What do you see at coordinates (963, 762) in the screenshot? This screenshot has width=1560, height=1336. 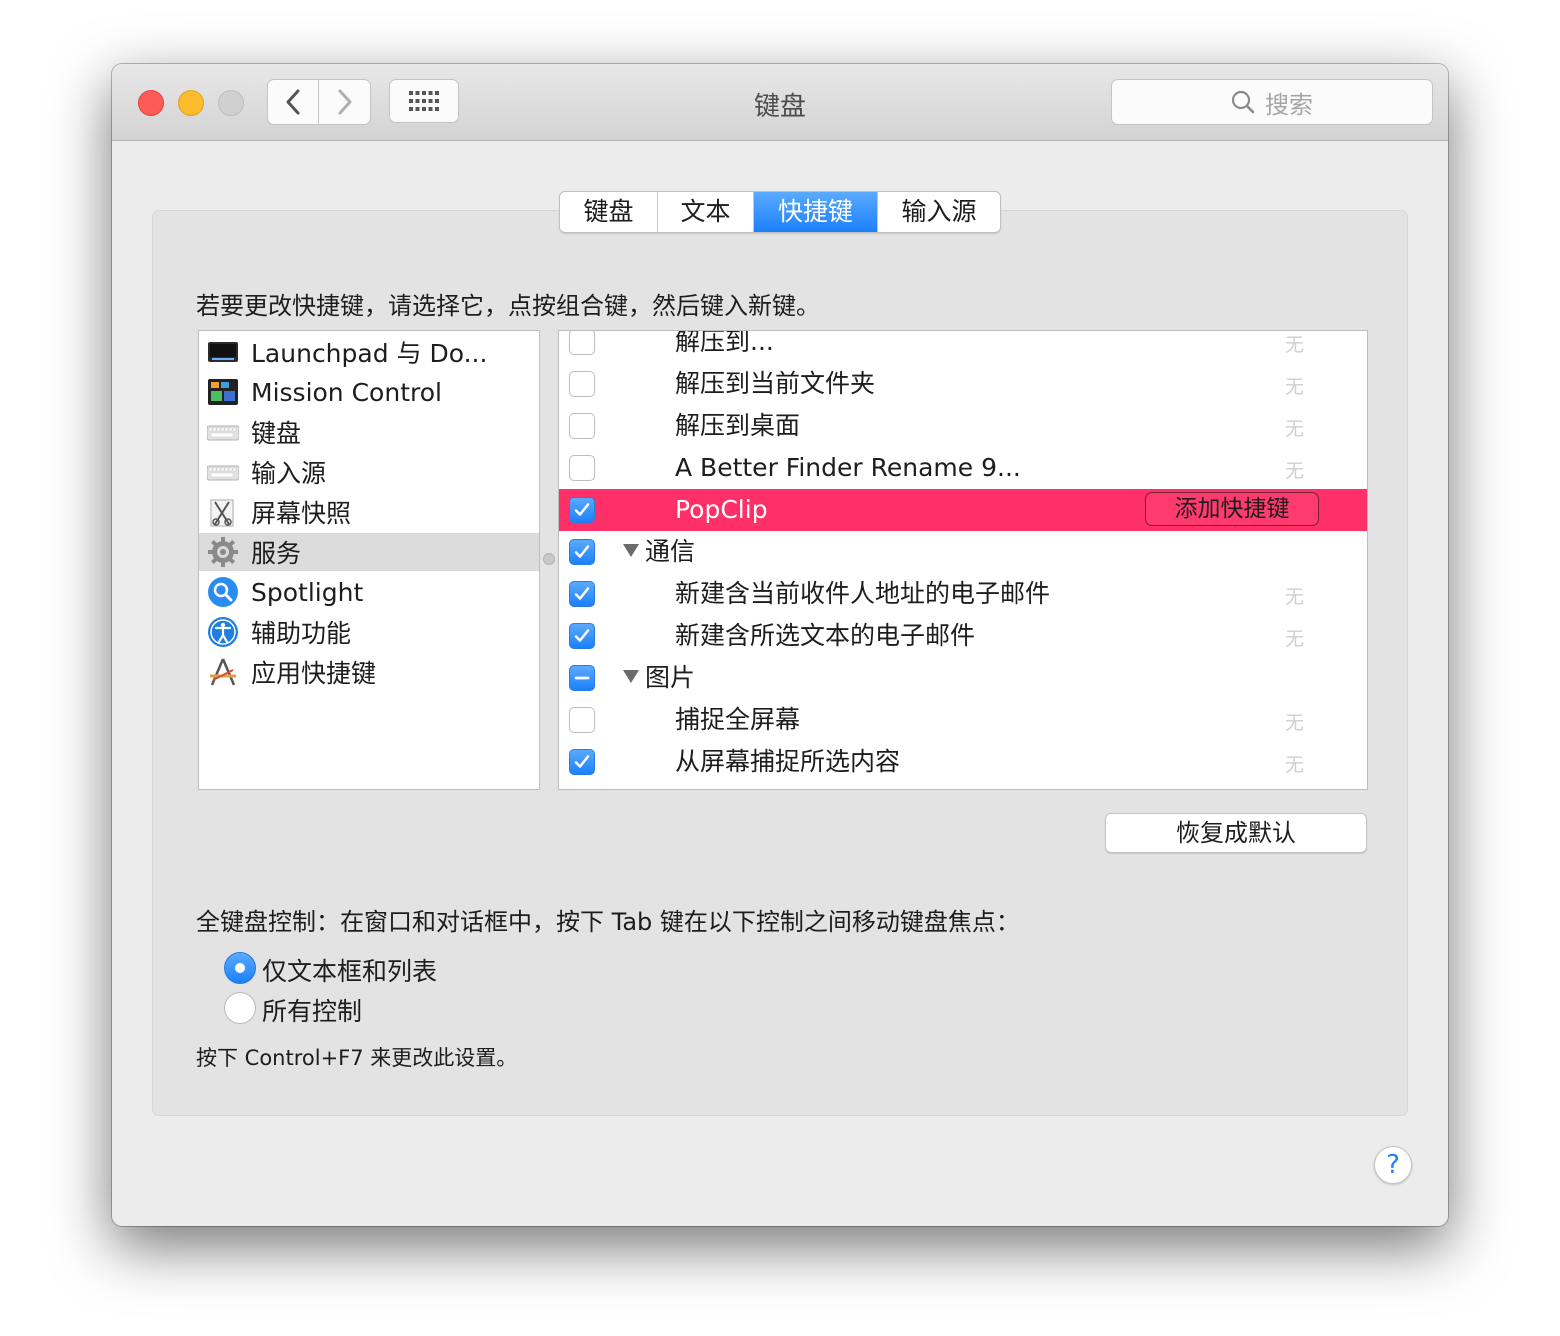 I see `shortcut-row: 从屏幕捕捉所选内容 无` at bounding box center [963, 762].